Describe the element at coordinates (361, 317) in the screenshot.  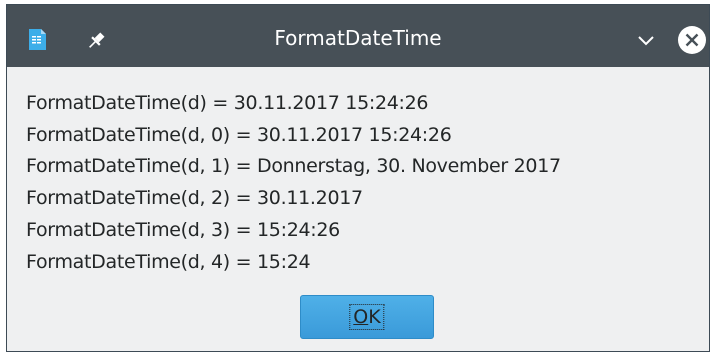
I see `ok-mnemonic: O` at that location.